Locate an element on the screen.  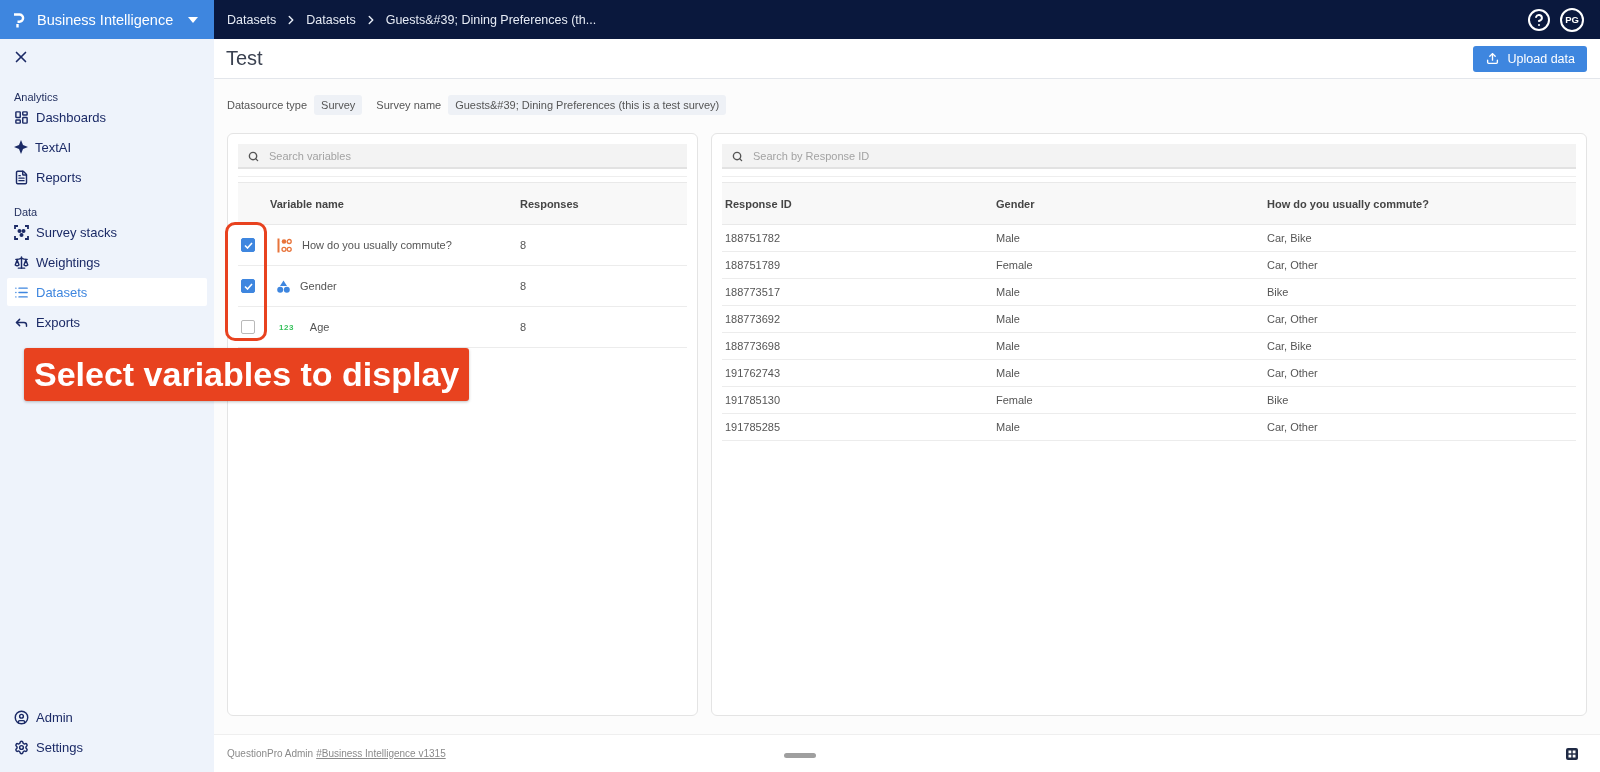
shapes-icon is located at coordinates (283, 286).